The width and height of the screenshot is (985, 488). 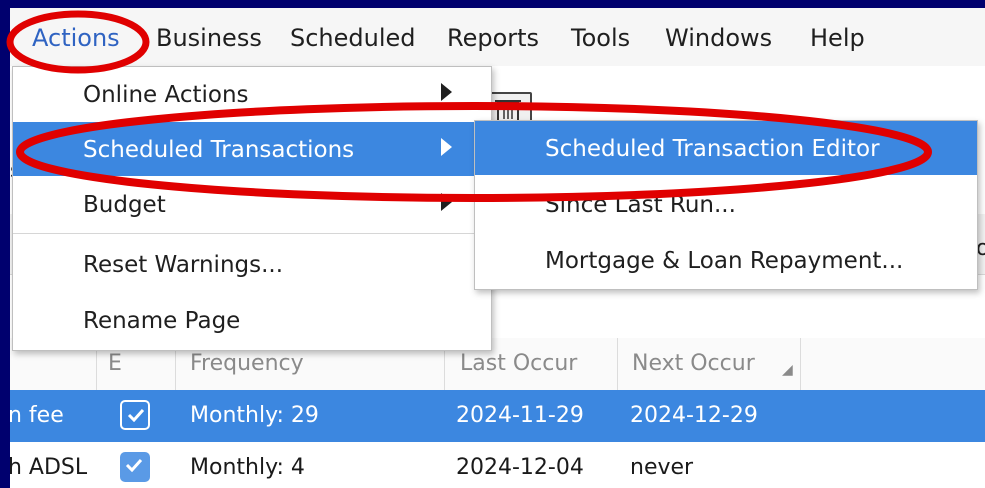 What do you see at coordinates (219, 150) in the screenshot?
I see `menu-item-label: Scheduled Transactions` at bounding box center [219, 150].